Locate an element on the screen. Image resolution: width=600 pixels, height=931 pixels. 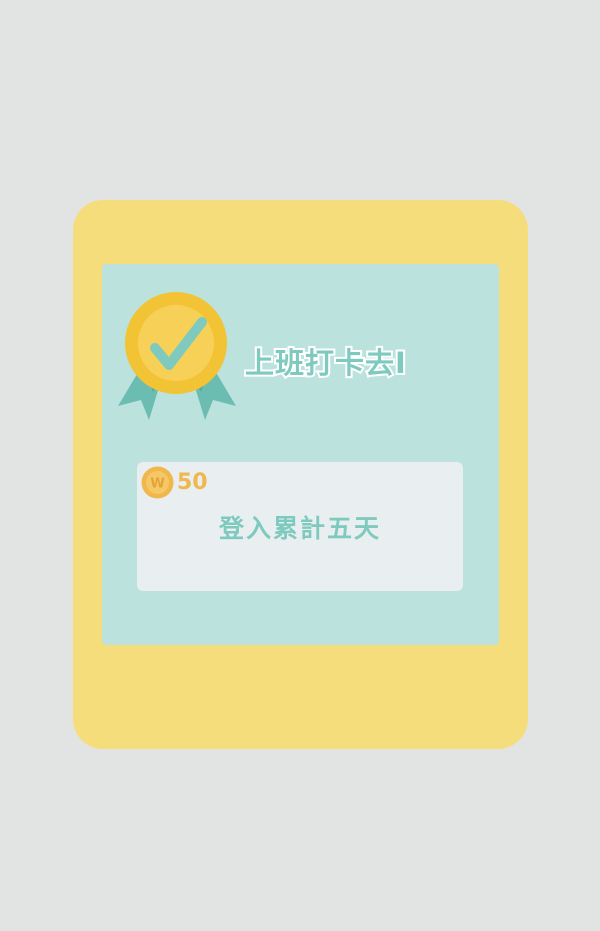
reward-row: W 50 is located at coordinates (174, 482).